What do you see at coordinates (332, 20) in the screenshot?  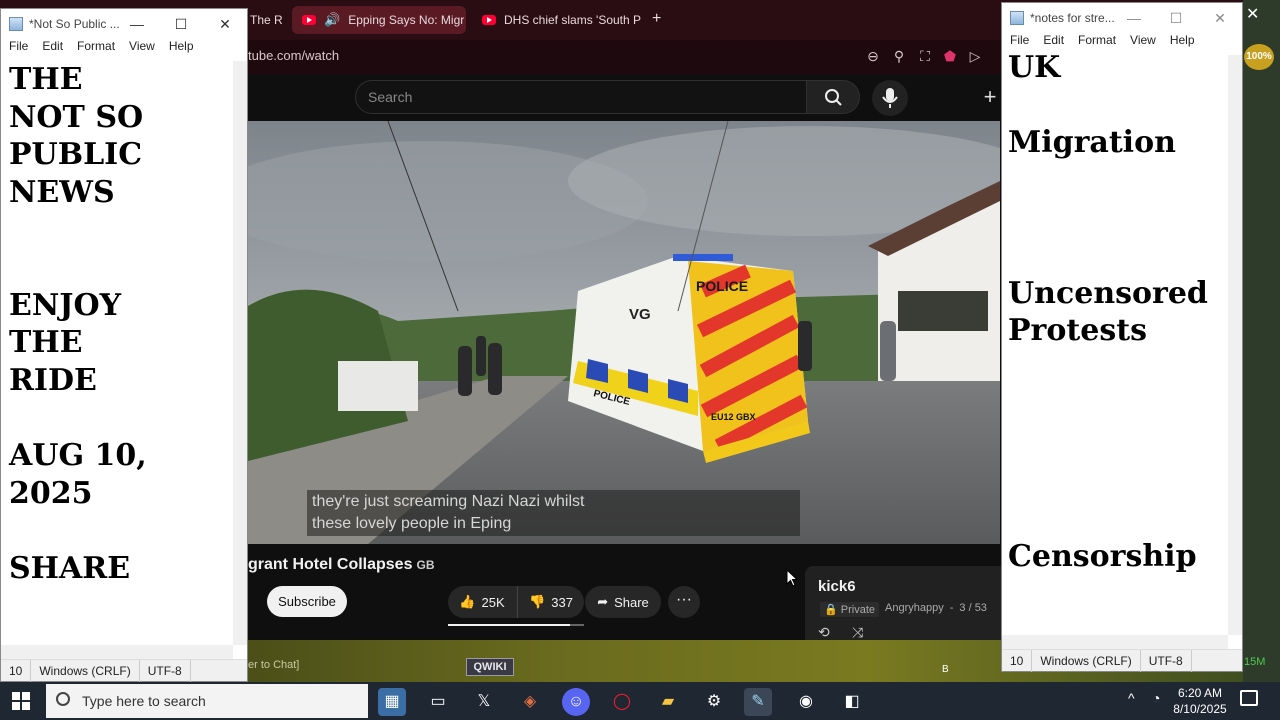 I see `speaker-icon: 🔊` at bounding box center [332, 20].